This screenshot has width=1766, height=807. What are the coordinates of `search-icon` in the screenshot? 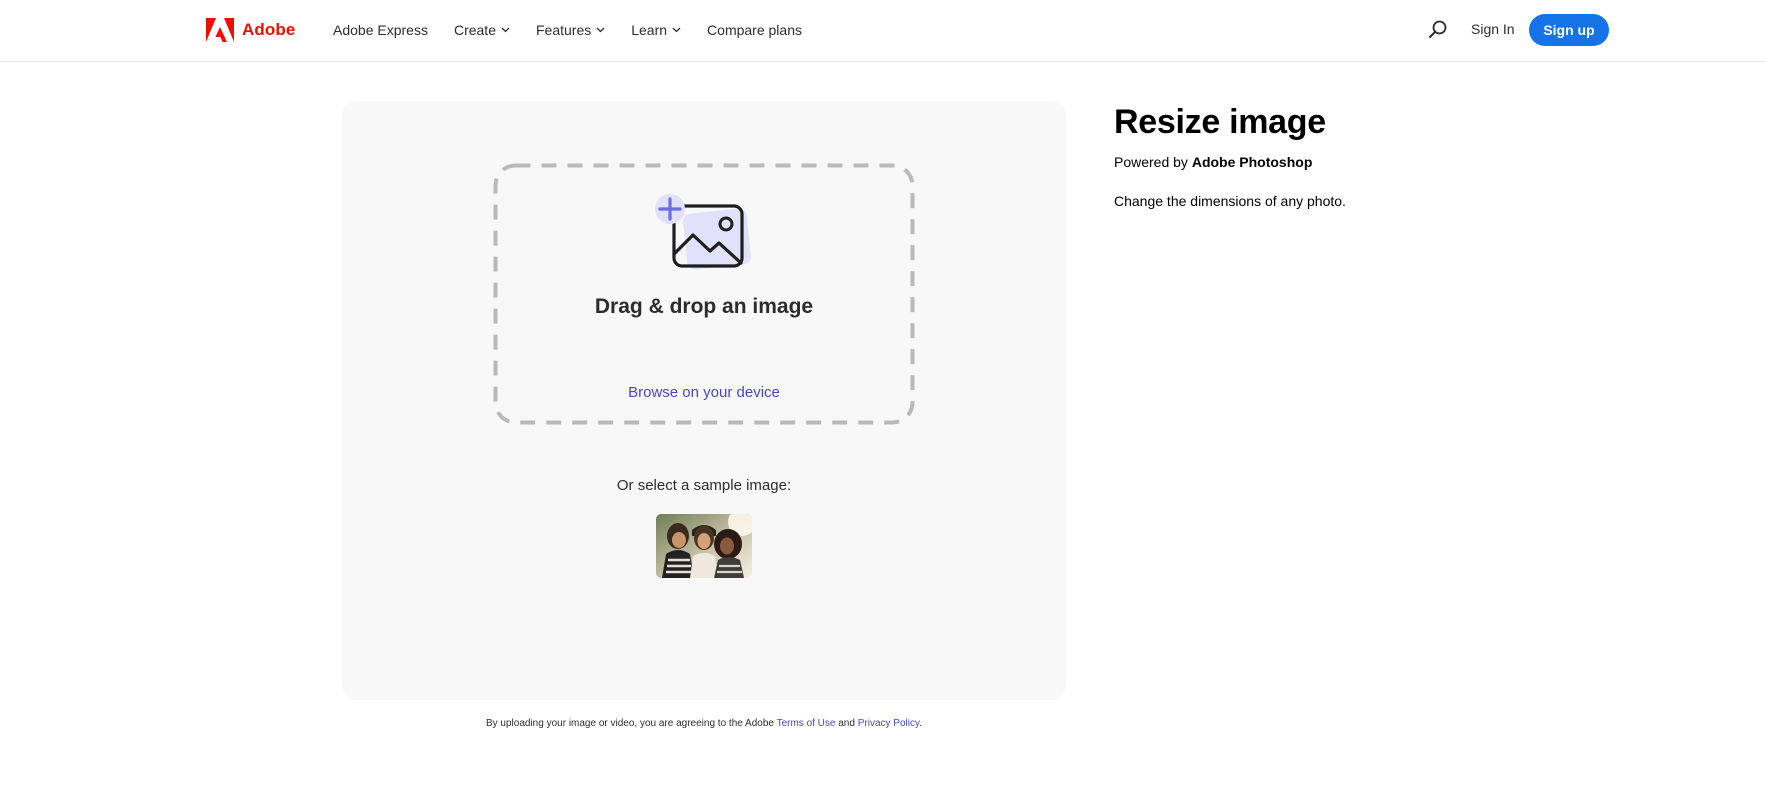 It's located at (1438, 29).